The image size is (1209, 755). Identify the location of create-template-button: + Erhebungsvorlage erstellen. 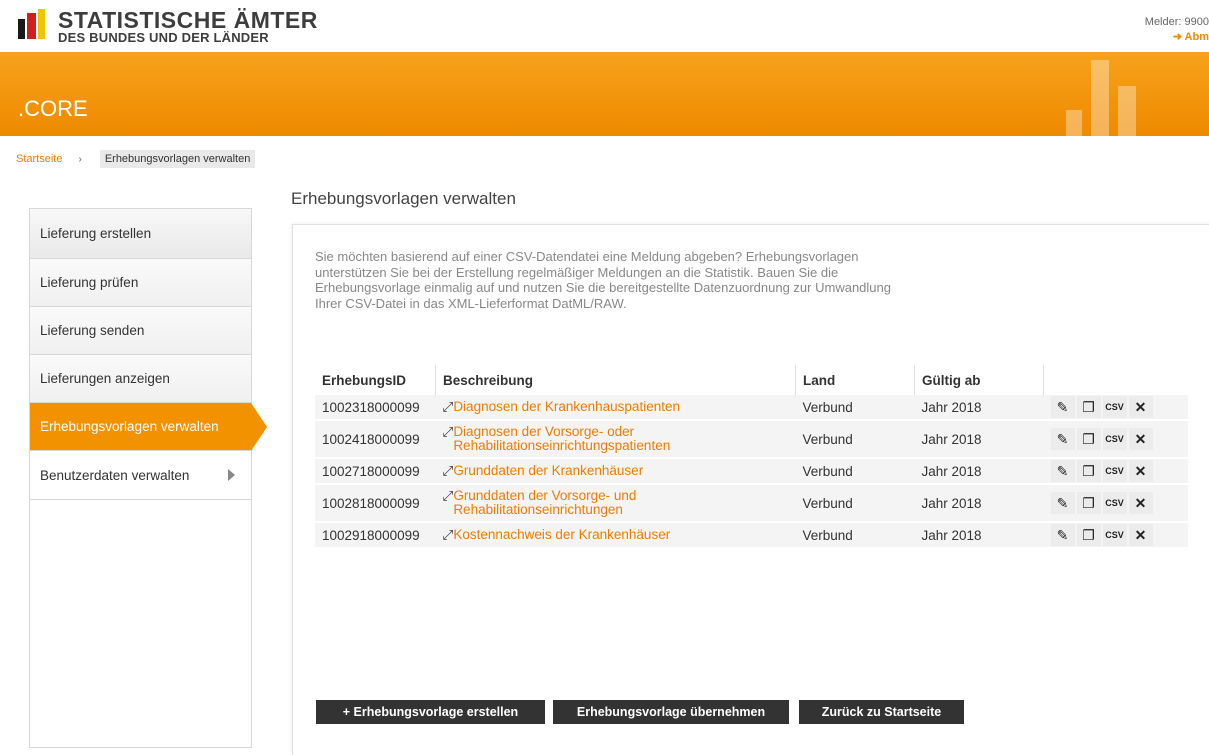
(430, 712).